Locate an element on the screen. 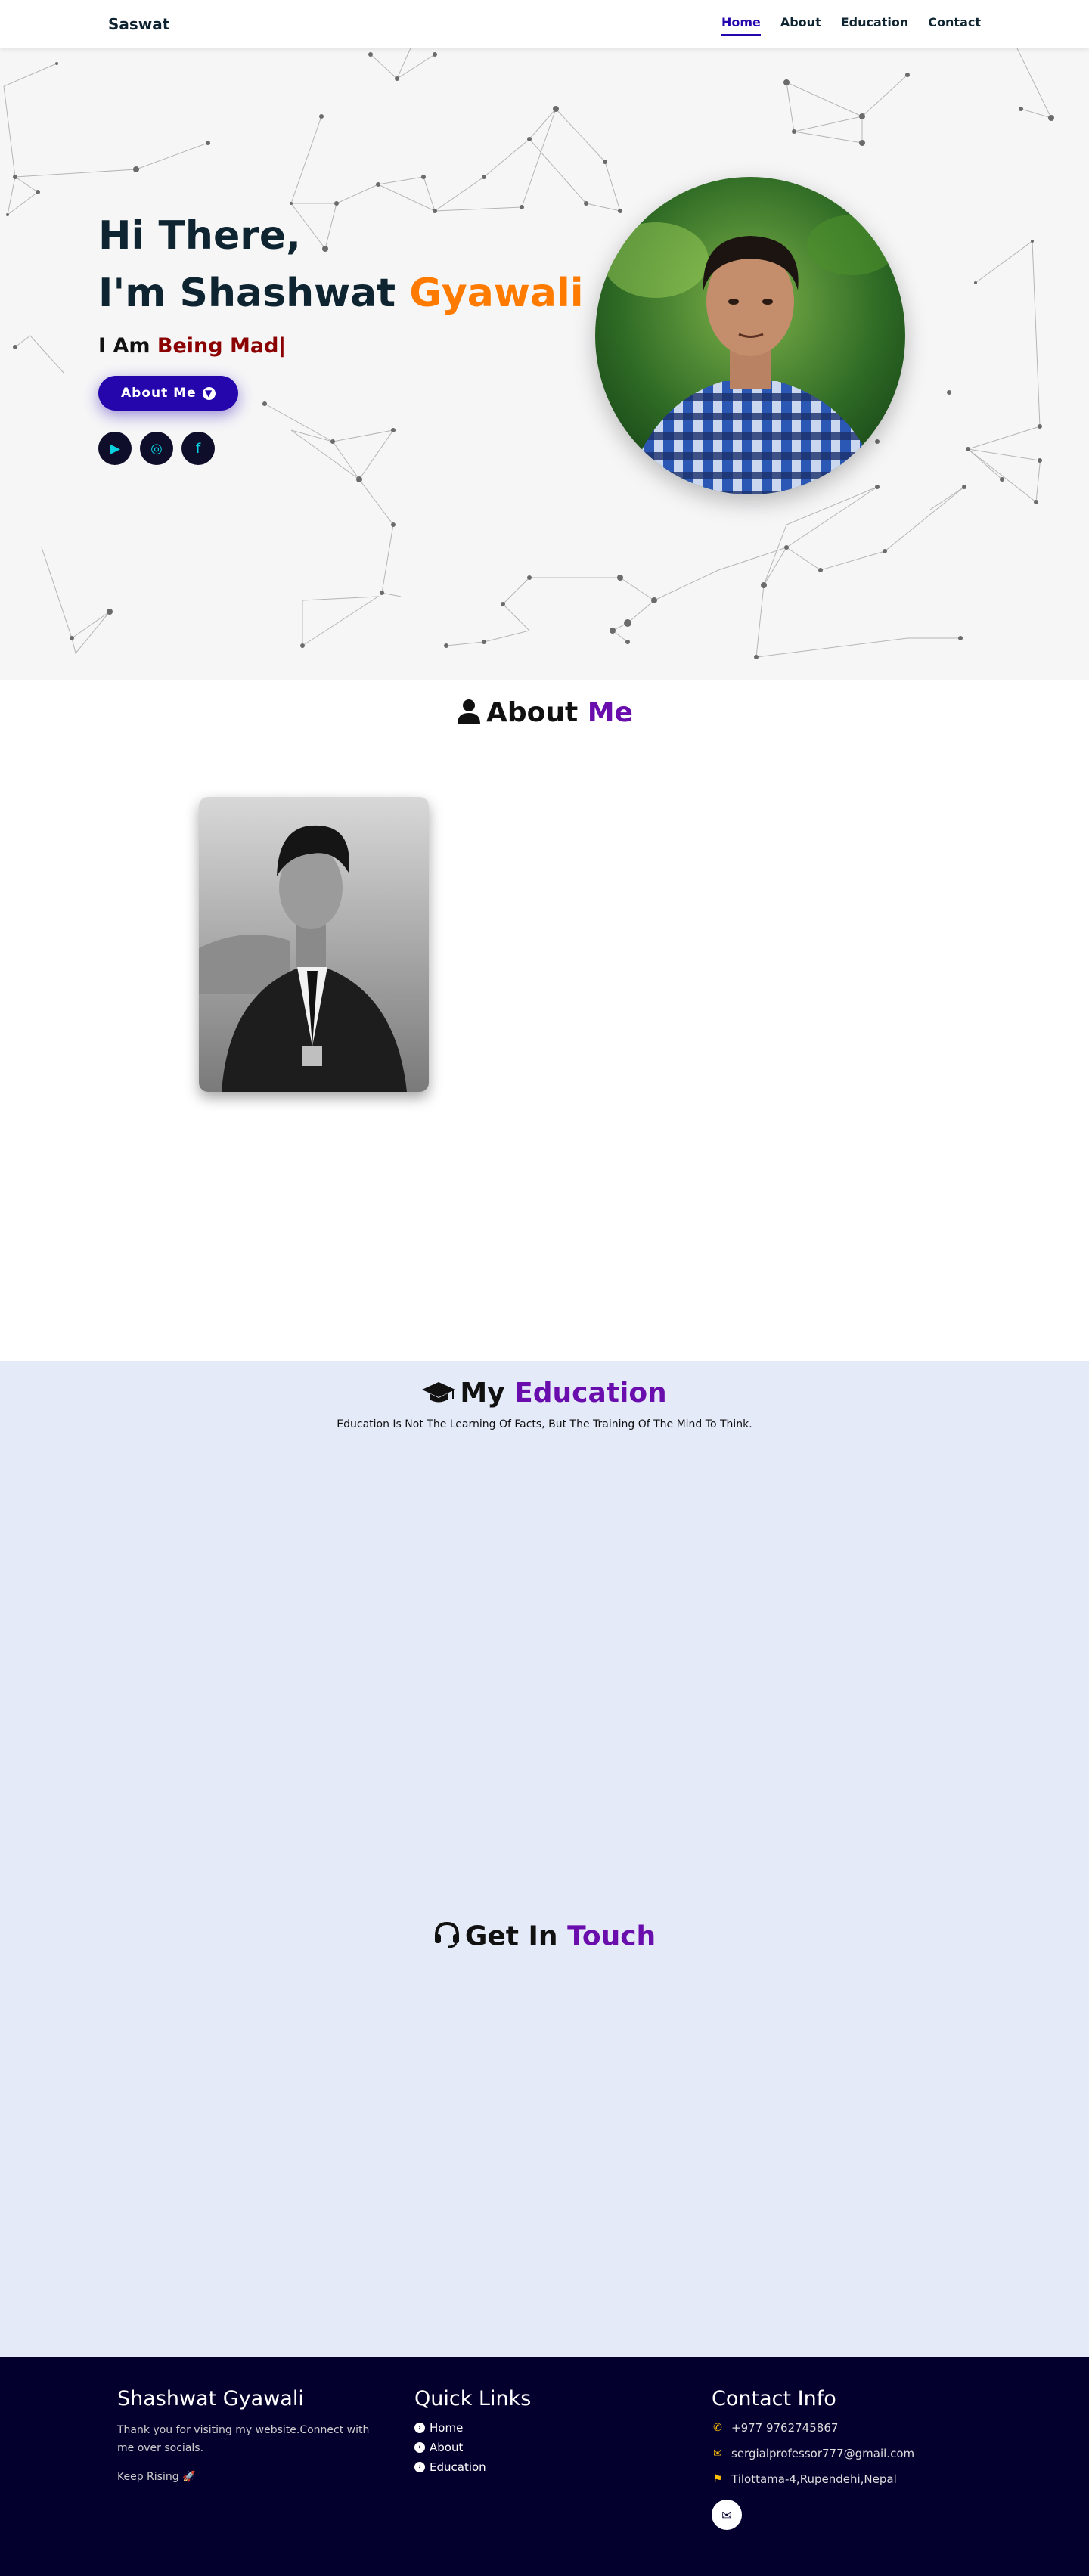 This screenshot has height=2576, width=1089. quick-link-label: Education is located at coordinates (458, 2467).